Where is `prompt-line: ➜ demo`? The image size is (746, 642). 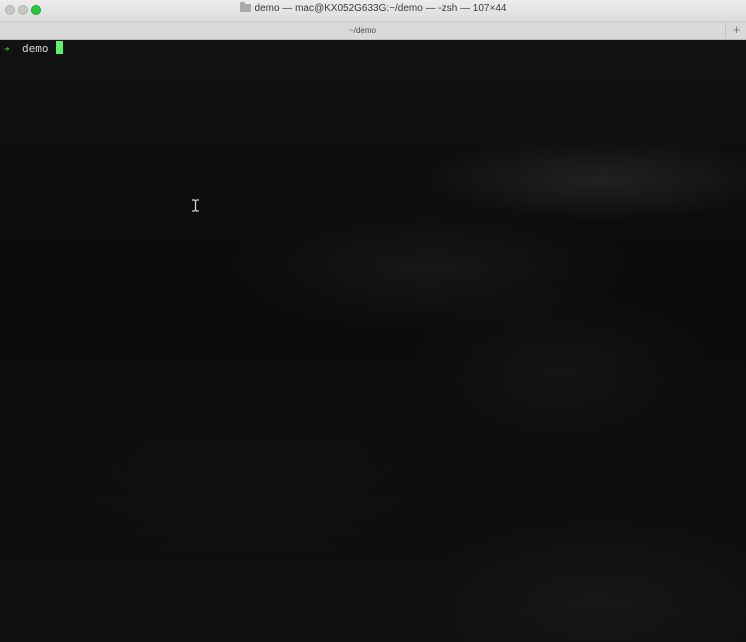
prompt-line: ➜ demo is located at coordinates (33, 48).